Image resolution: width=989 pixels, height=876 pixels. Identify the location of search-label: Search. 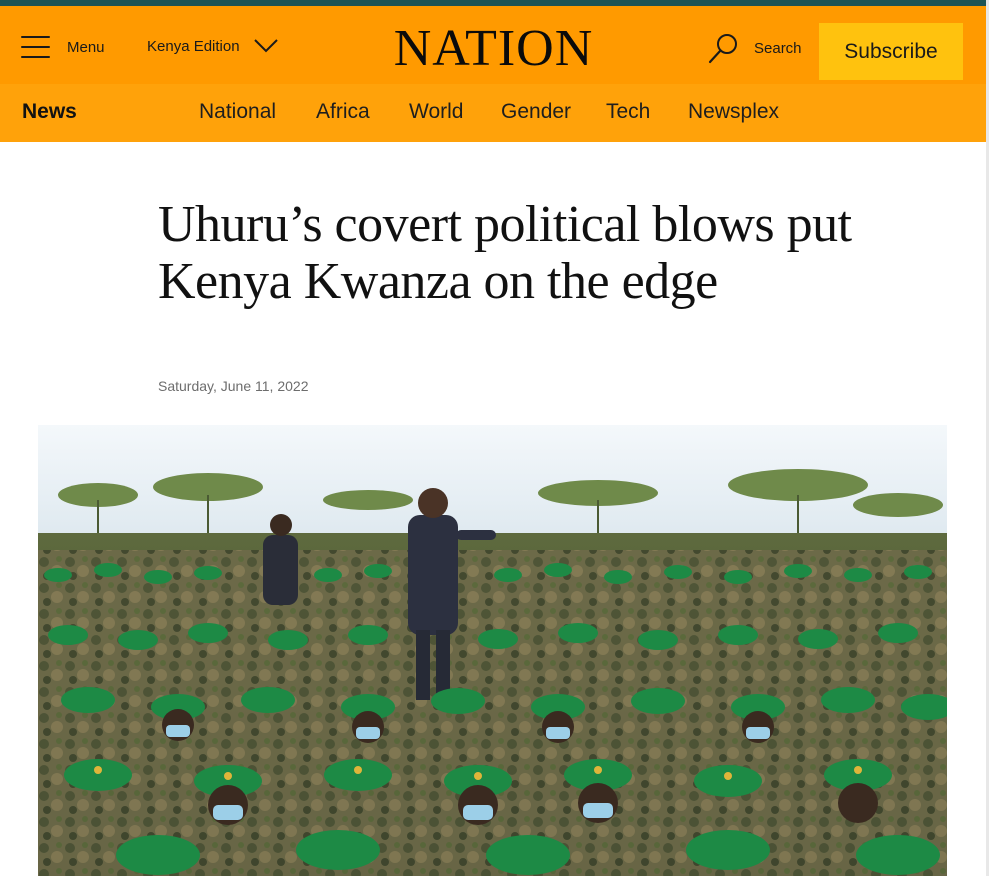
(778, 48).